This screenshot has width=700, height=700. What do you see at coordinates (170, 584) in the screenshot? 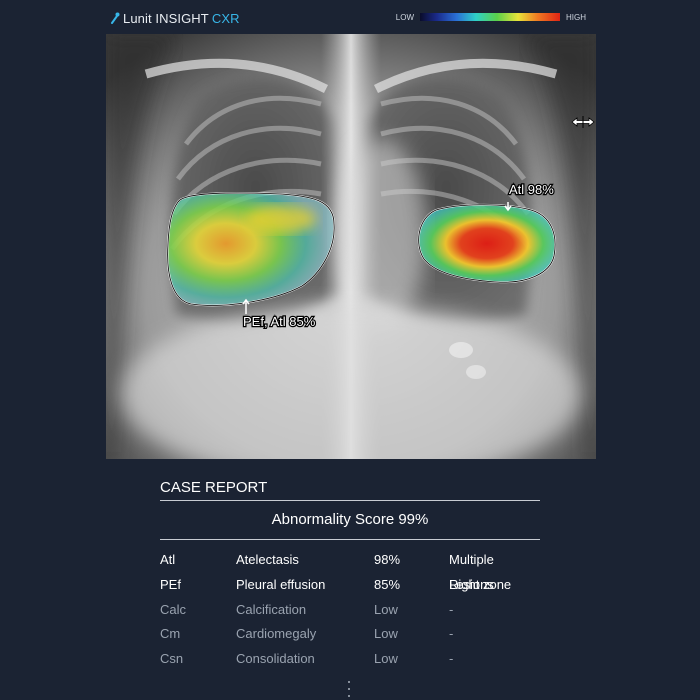
I see `finding-abbr: PEf` at bounding box center [170, 584].